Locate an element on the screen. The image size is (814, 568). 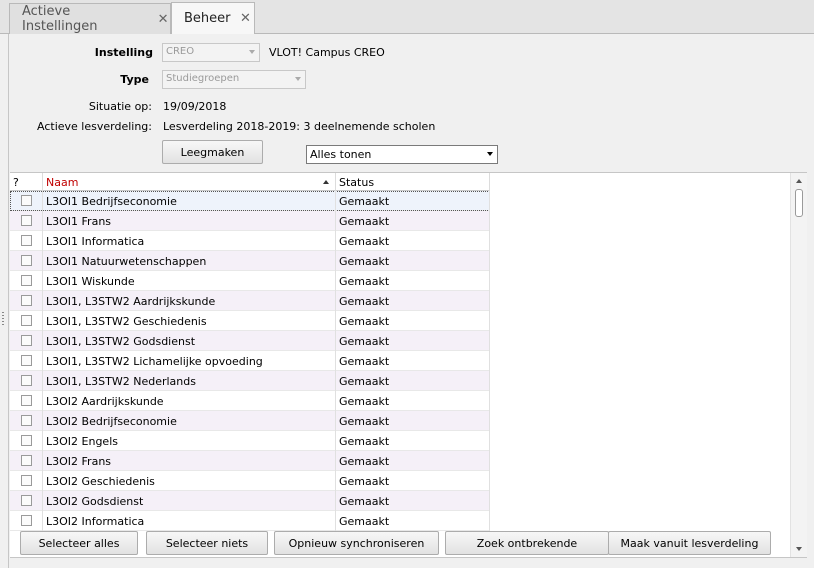
row-naam: L3OI2 Godsdienst is located at coordinates (189, 501).